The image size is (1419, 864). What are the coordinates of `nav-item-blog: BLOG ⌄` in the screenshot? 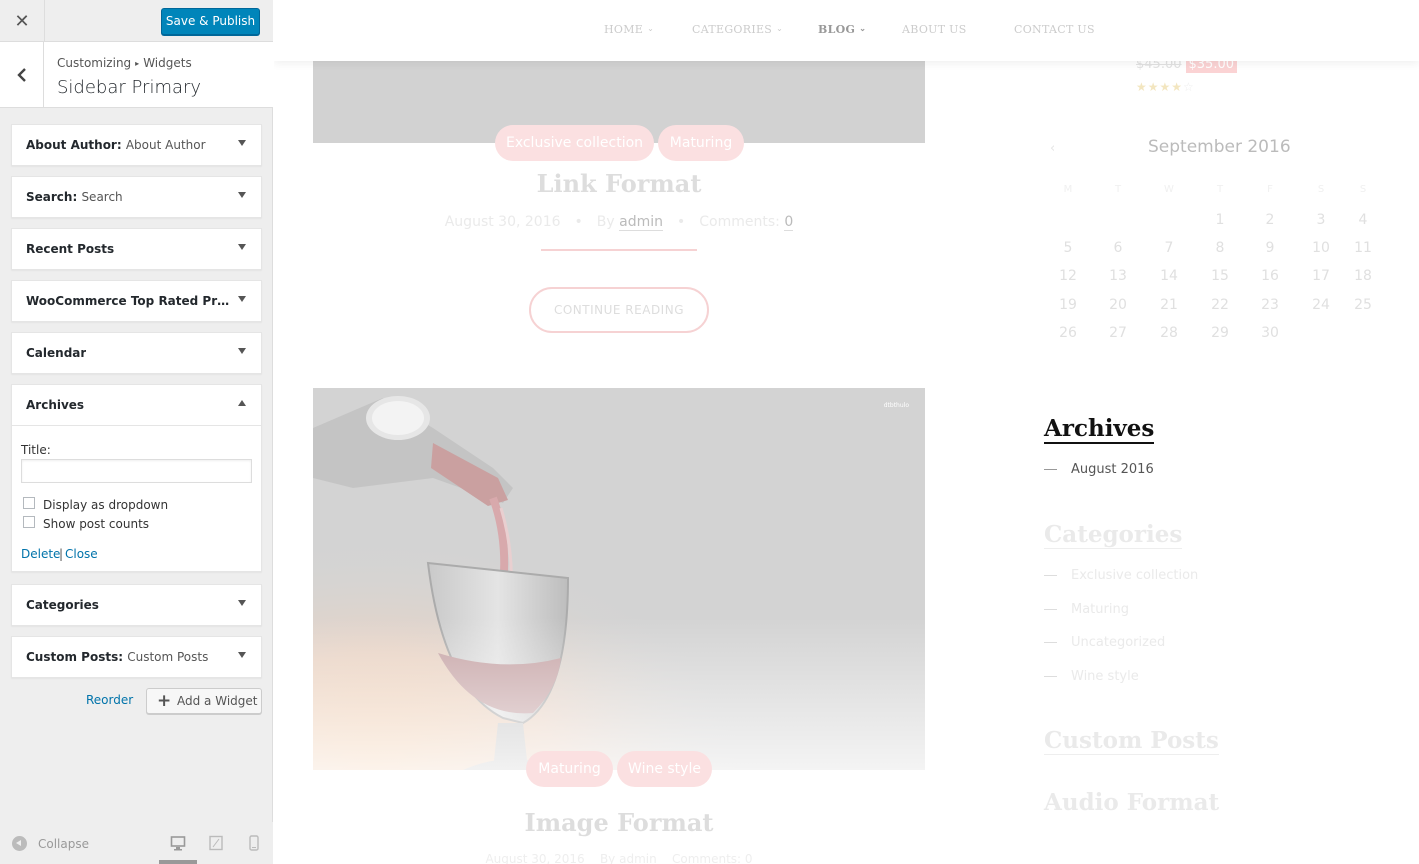 It's located at (842, 29).